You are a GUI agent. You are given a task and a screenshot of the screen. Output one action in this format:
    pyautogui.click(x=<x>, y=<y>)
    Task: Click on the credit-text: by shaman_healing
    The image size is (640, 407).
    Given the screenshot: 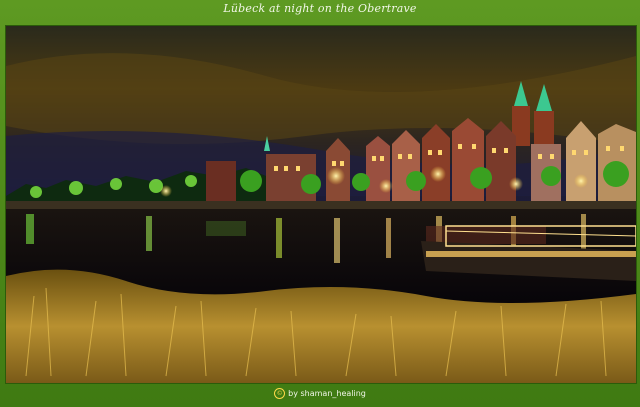 What is the action you would take?
    pyautogui.click(x=327, y=393)
    